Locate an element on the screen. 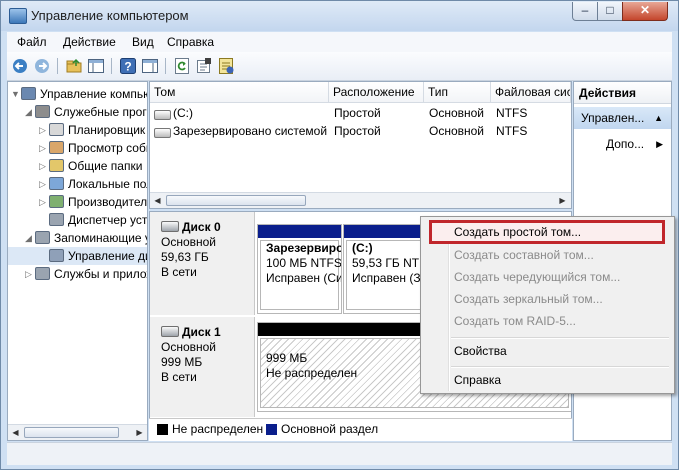 This screenshot has width=679, height=470. disk-0-label: Диск 0 Основной 59,63 ГБ В сети is located at coordinates (202, 263).